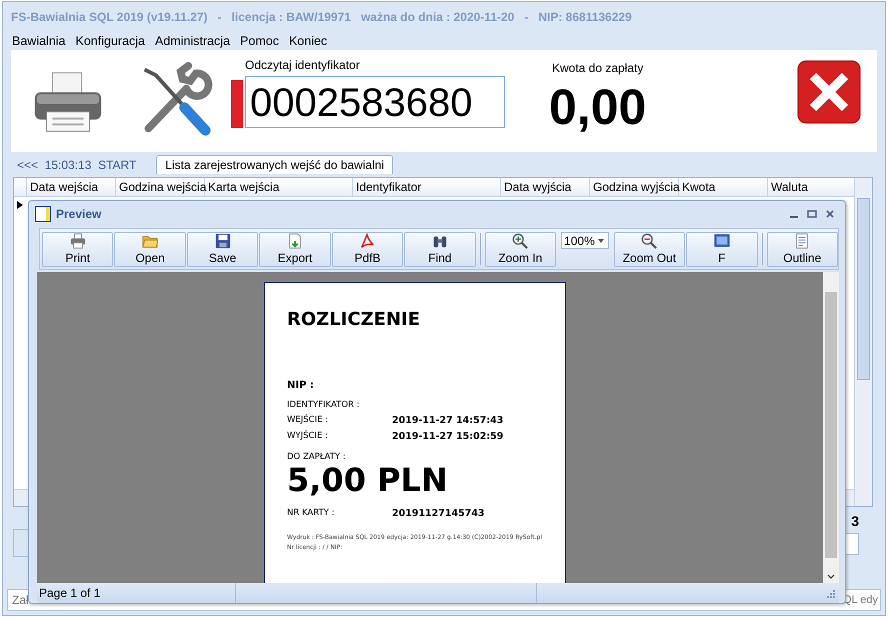 This screenshot has height=619, width=888. I want to click on zoom-in-icon, so click(520, 241).